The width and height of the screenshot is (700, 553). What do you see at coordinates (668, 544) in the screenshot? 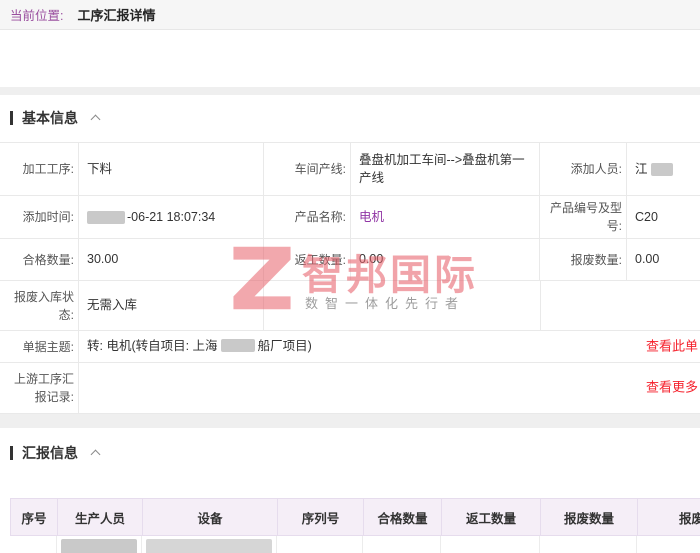
I see `cell-scrap-reason` at bounding box center [668, 544].